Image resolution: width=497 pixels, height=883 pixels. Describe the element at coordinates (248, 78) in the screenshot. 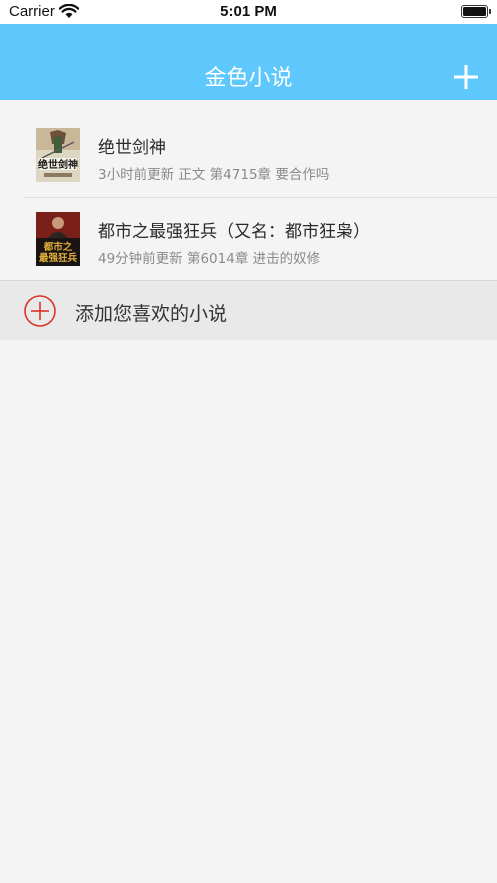

I see `page-title: 金色小说` at that location.